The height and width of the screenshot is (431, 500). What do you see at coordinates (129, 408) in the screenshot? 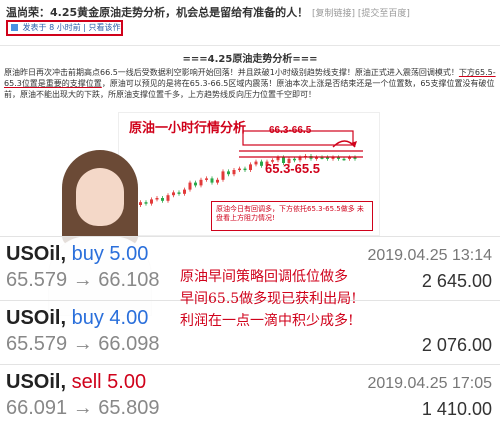
I see `trade-close-price: 65.809` at bounding box center [129, 408].